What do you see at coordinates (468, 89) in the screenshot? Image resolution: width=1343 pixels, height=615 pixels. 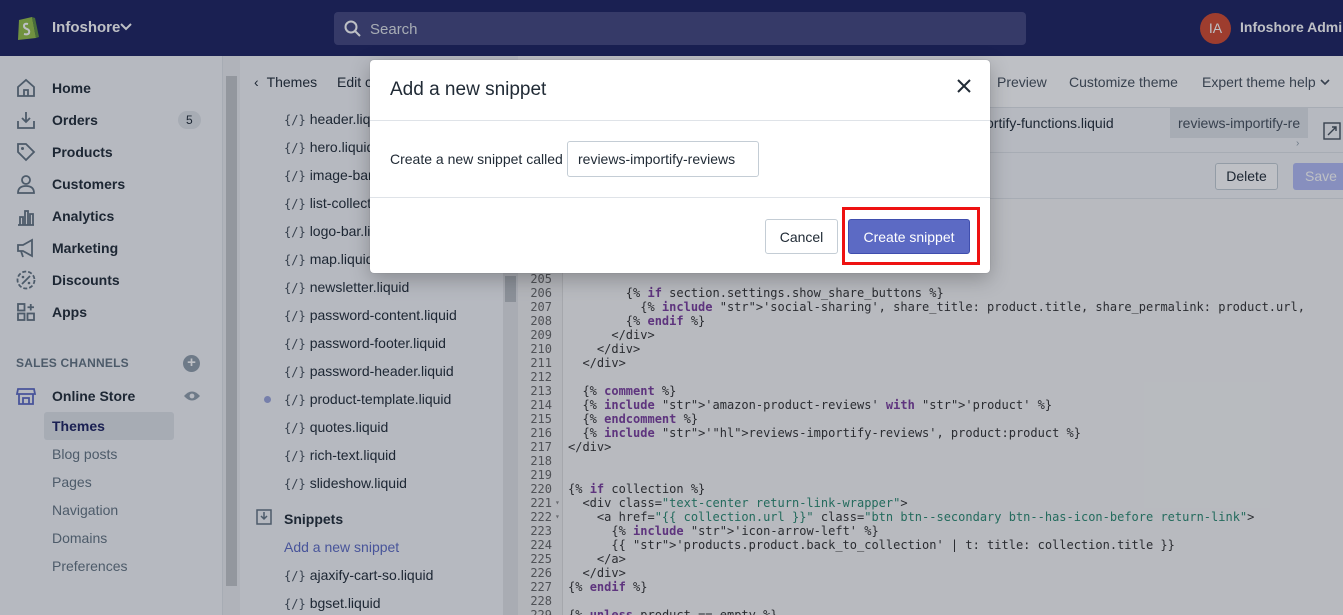 I see `modal-title: Add a new snippet` at bounding box center [468, 89].